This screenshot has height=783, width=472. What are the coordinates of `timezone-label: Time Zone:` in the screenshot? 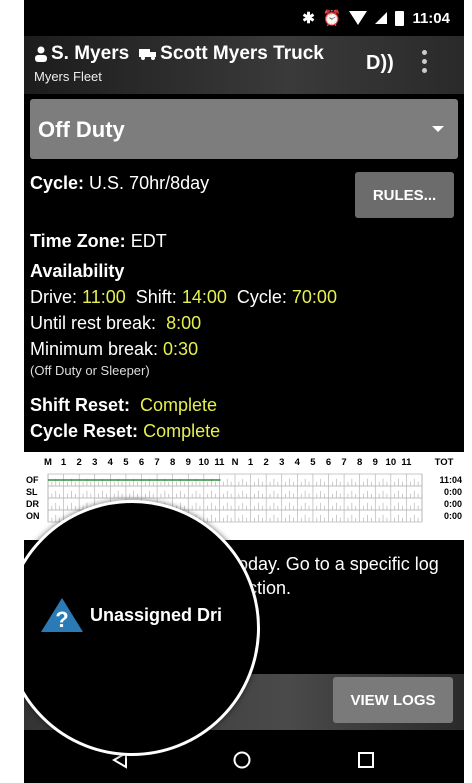 It's located at (78, 241).